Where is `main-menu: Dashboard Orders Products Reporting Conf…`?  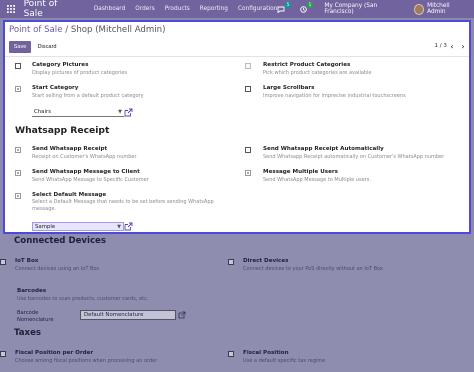
main-menu: Dashboard Orders Products Reporting Conf… is located at coordinates (186, 9).